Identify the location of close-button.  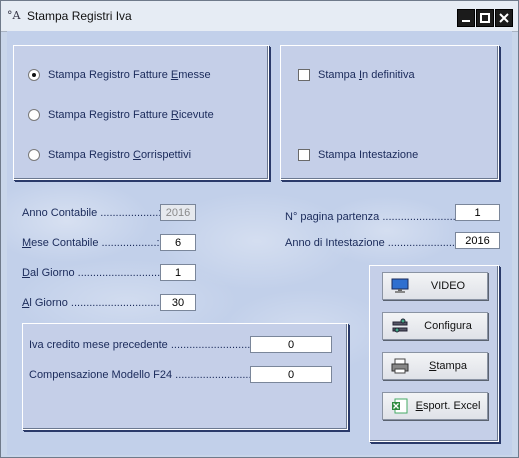
(504, 18).